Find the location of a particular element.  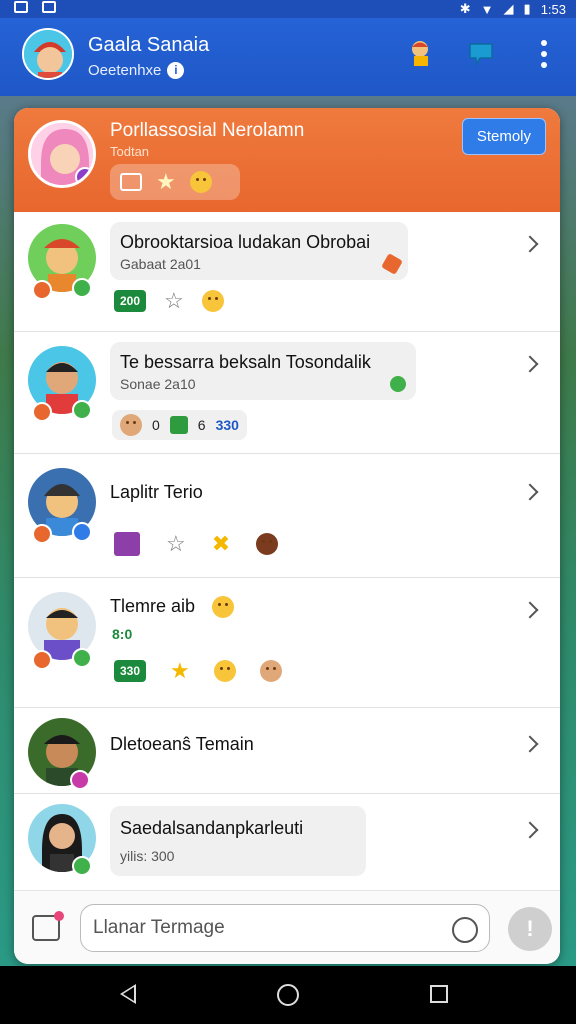

item-chips: 200 ☆ is located at coordinates (169, 301).